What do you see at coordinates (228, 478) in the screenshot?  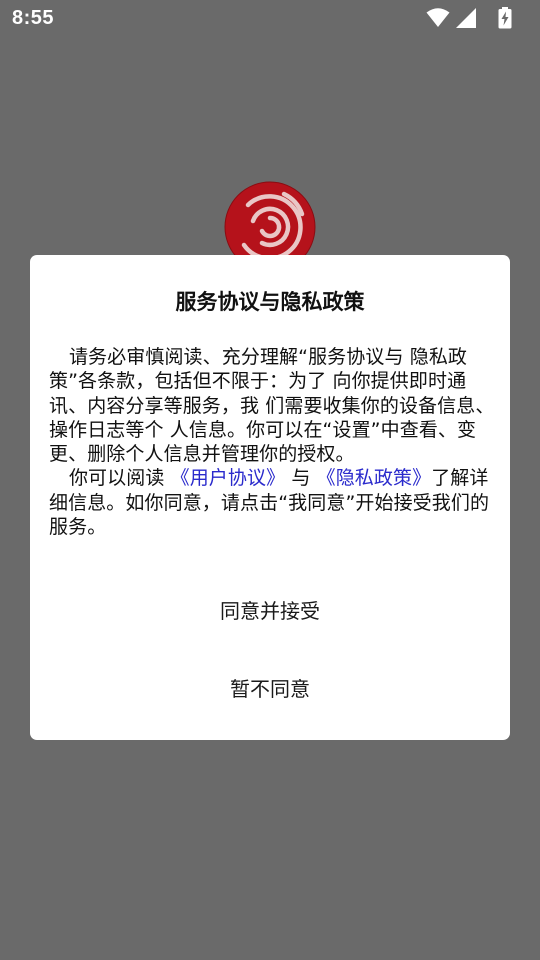 I see `user-agreement-link: 《用户协议》` at bounding box center [228, 478].